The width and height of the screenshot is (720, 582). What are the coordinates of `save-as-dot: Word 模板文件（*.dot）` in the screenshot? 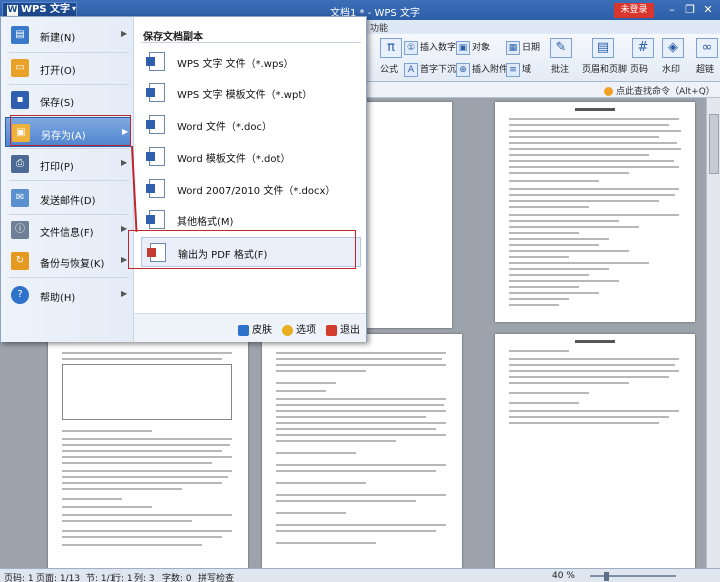 It's located at (251, 156).